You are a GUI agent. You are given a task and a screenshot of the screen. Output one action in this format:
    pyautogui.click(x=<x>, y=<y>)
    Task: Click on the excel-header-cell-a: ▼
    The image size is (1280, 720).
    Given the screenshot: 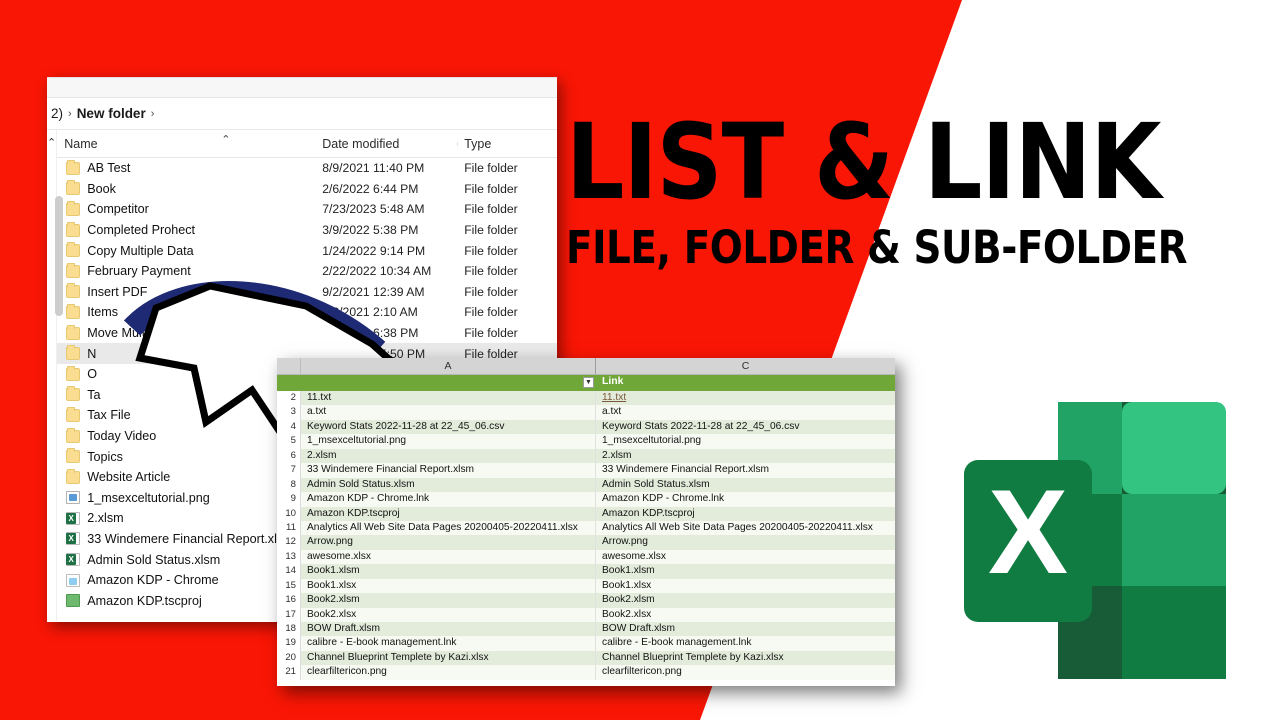 What is the action you would take?
    pyautogui.click(x=448, y=383)
    